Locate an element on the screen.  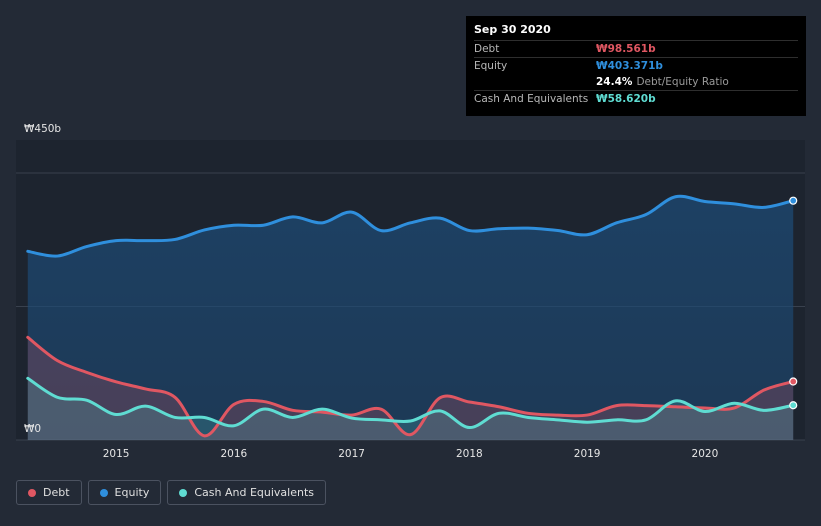
x-tick-label: 2018 is located at coordinates (469, 454).